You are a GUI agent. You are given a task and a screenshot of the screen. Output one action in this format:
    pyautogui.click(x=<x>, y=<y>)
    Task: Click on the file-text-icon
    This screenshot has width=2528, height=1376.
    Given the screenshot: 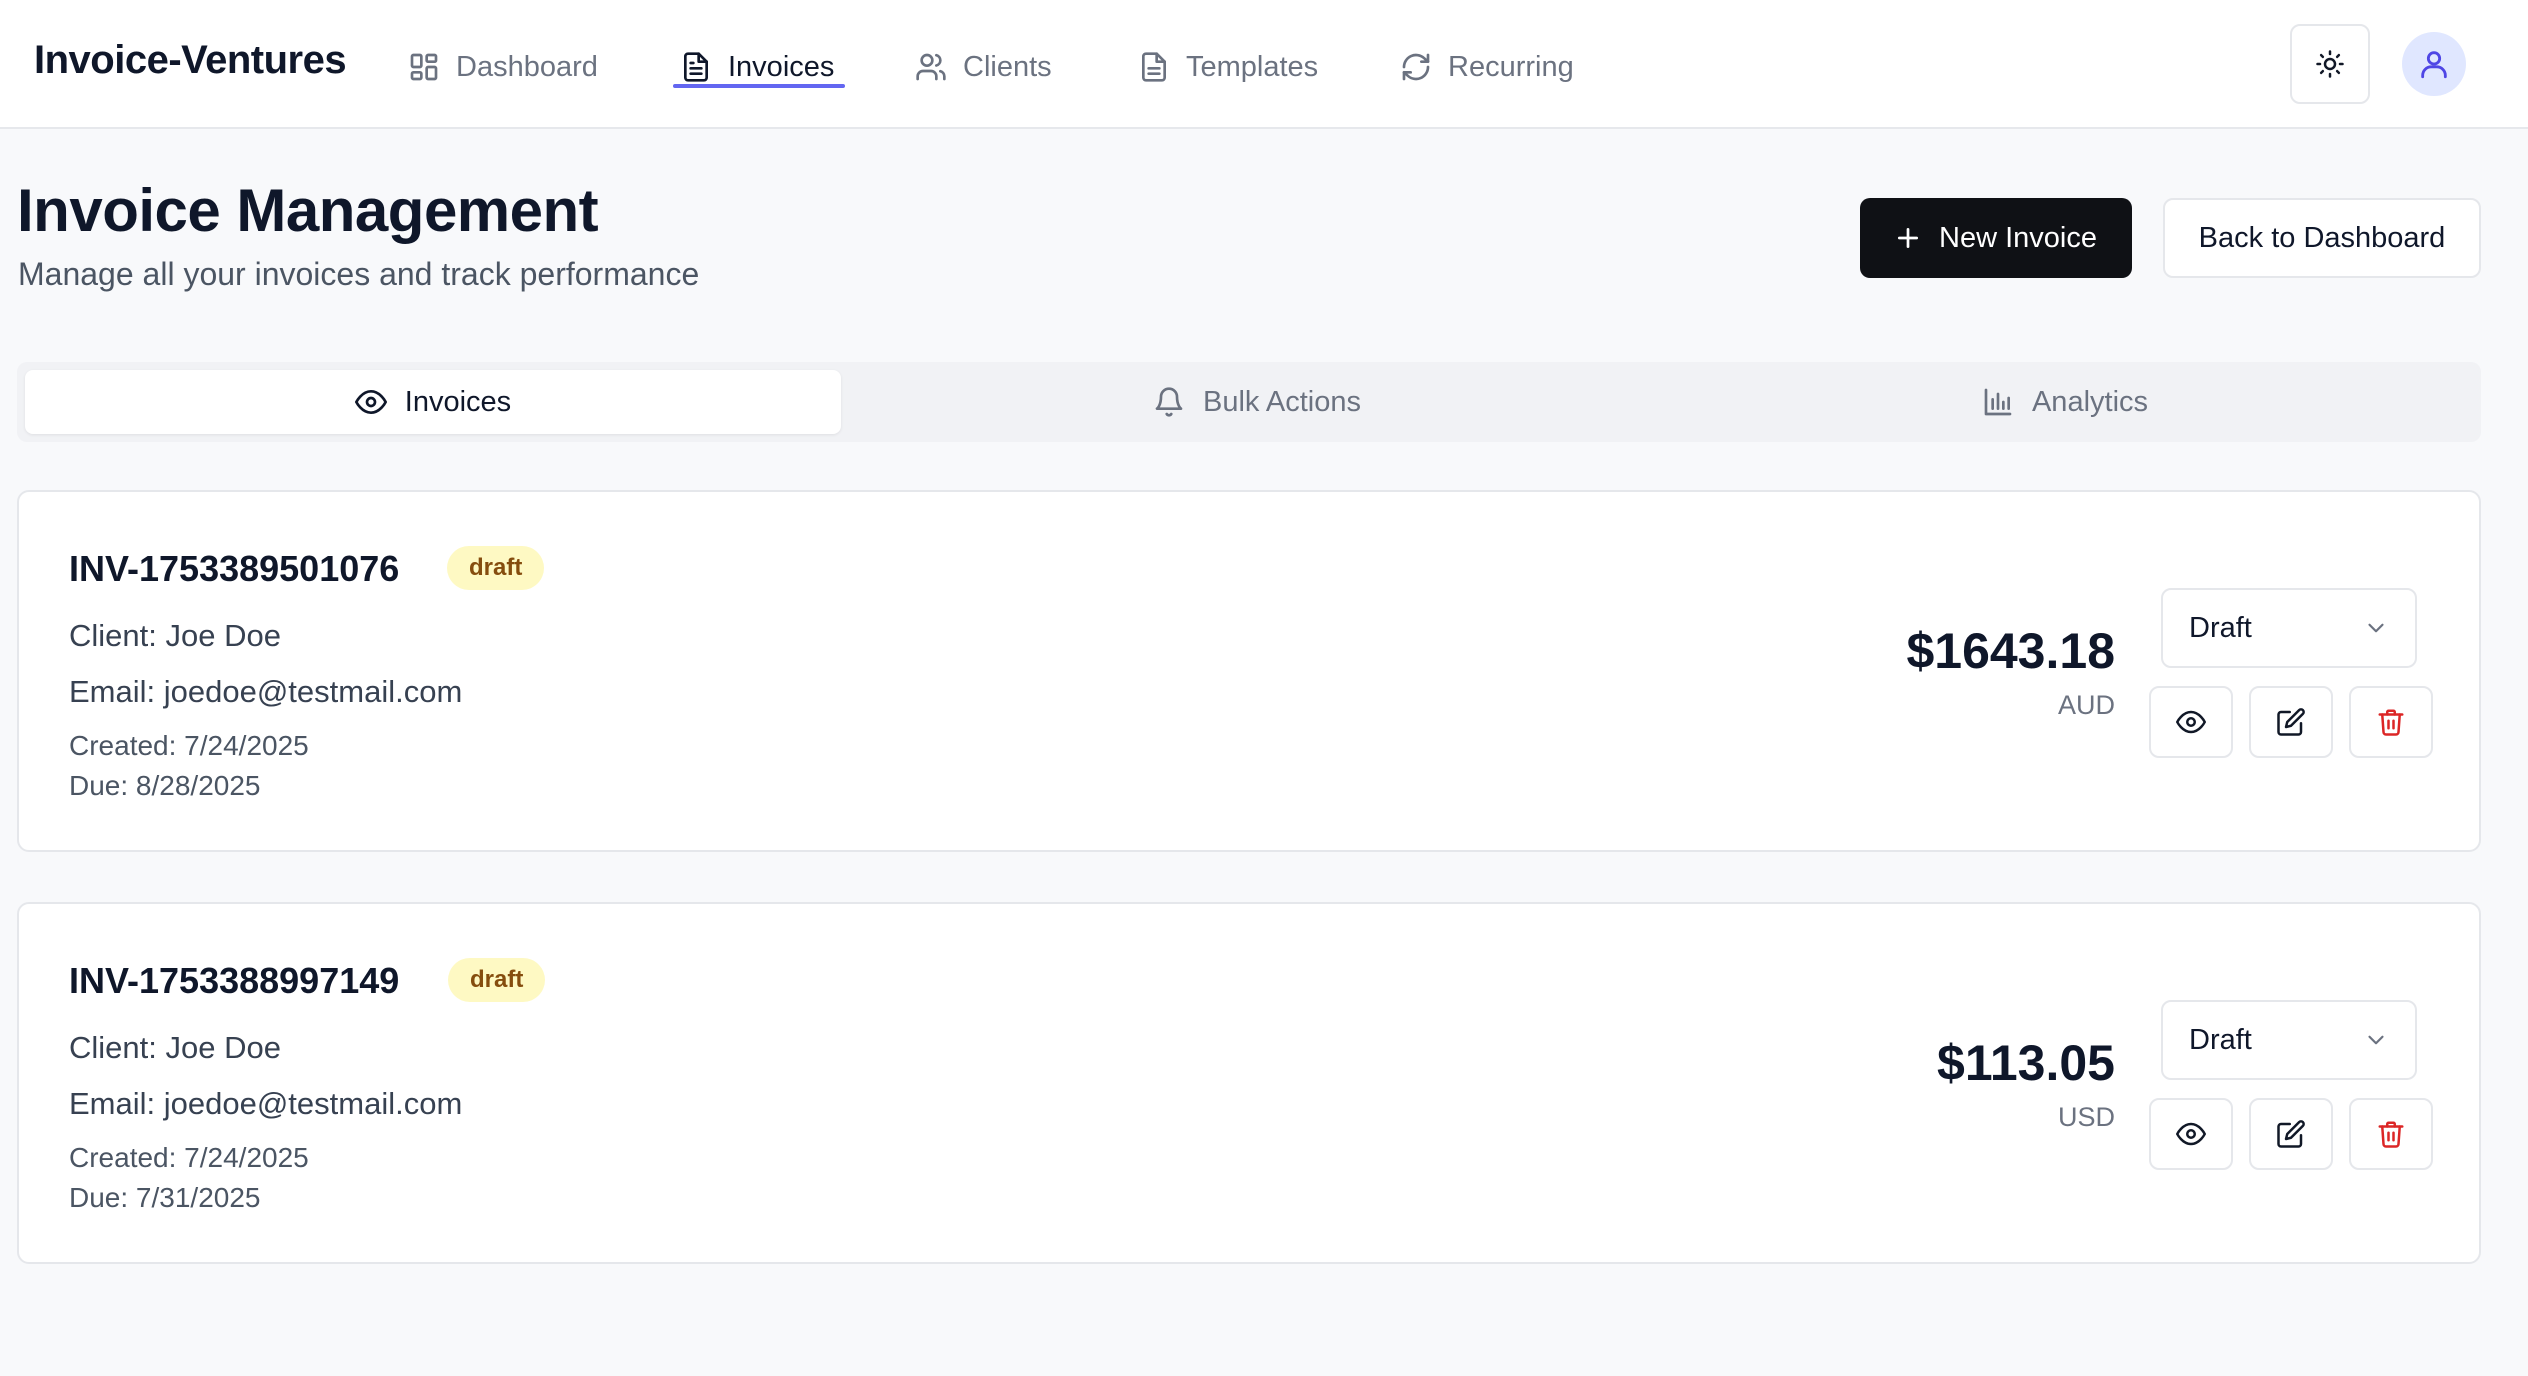 What is the action you would take?
    pyautogui.click(x=696, y=67)
    